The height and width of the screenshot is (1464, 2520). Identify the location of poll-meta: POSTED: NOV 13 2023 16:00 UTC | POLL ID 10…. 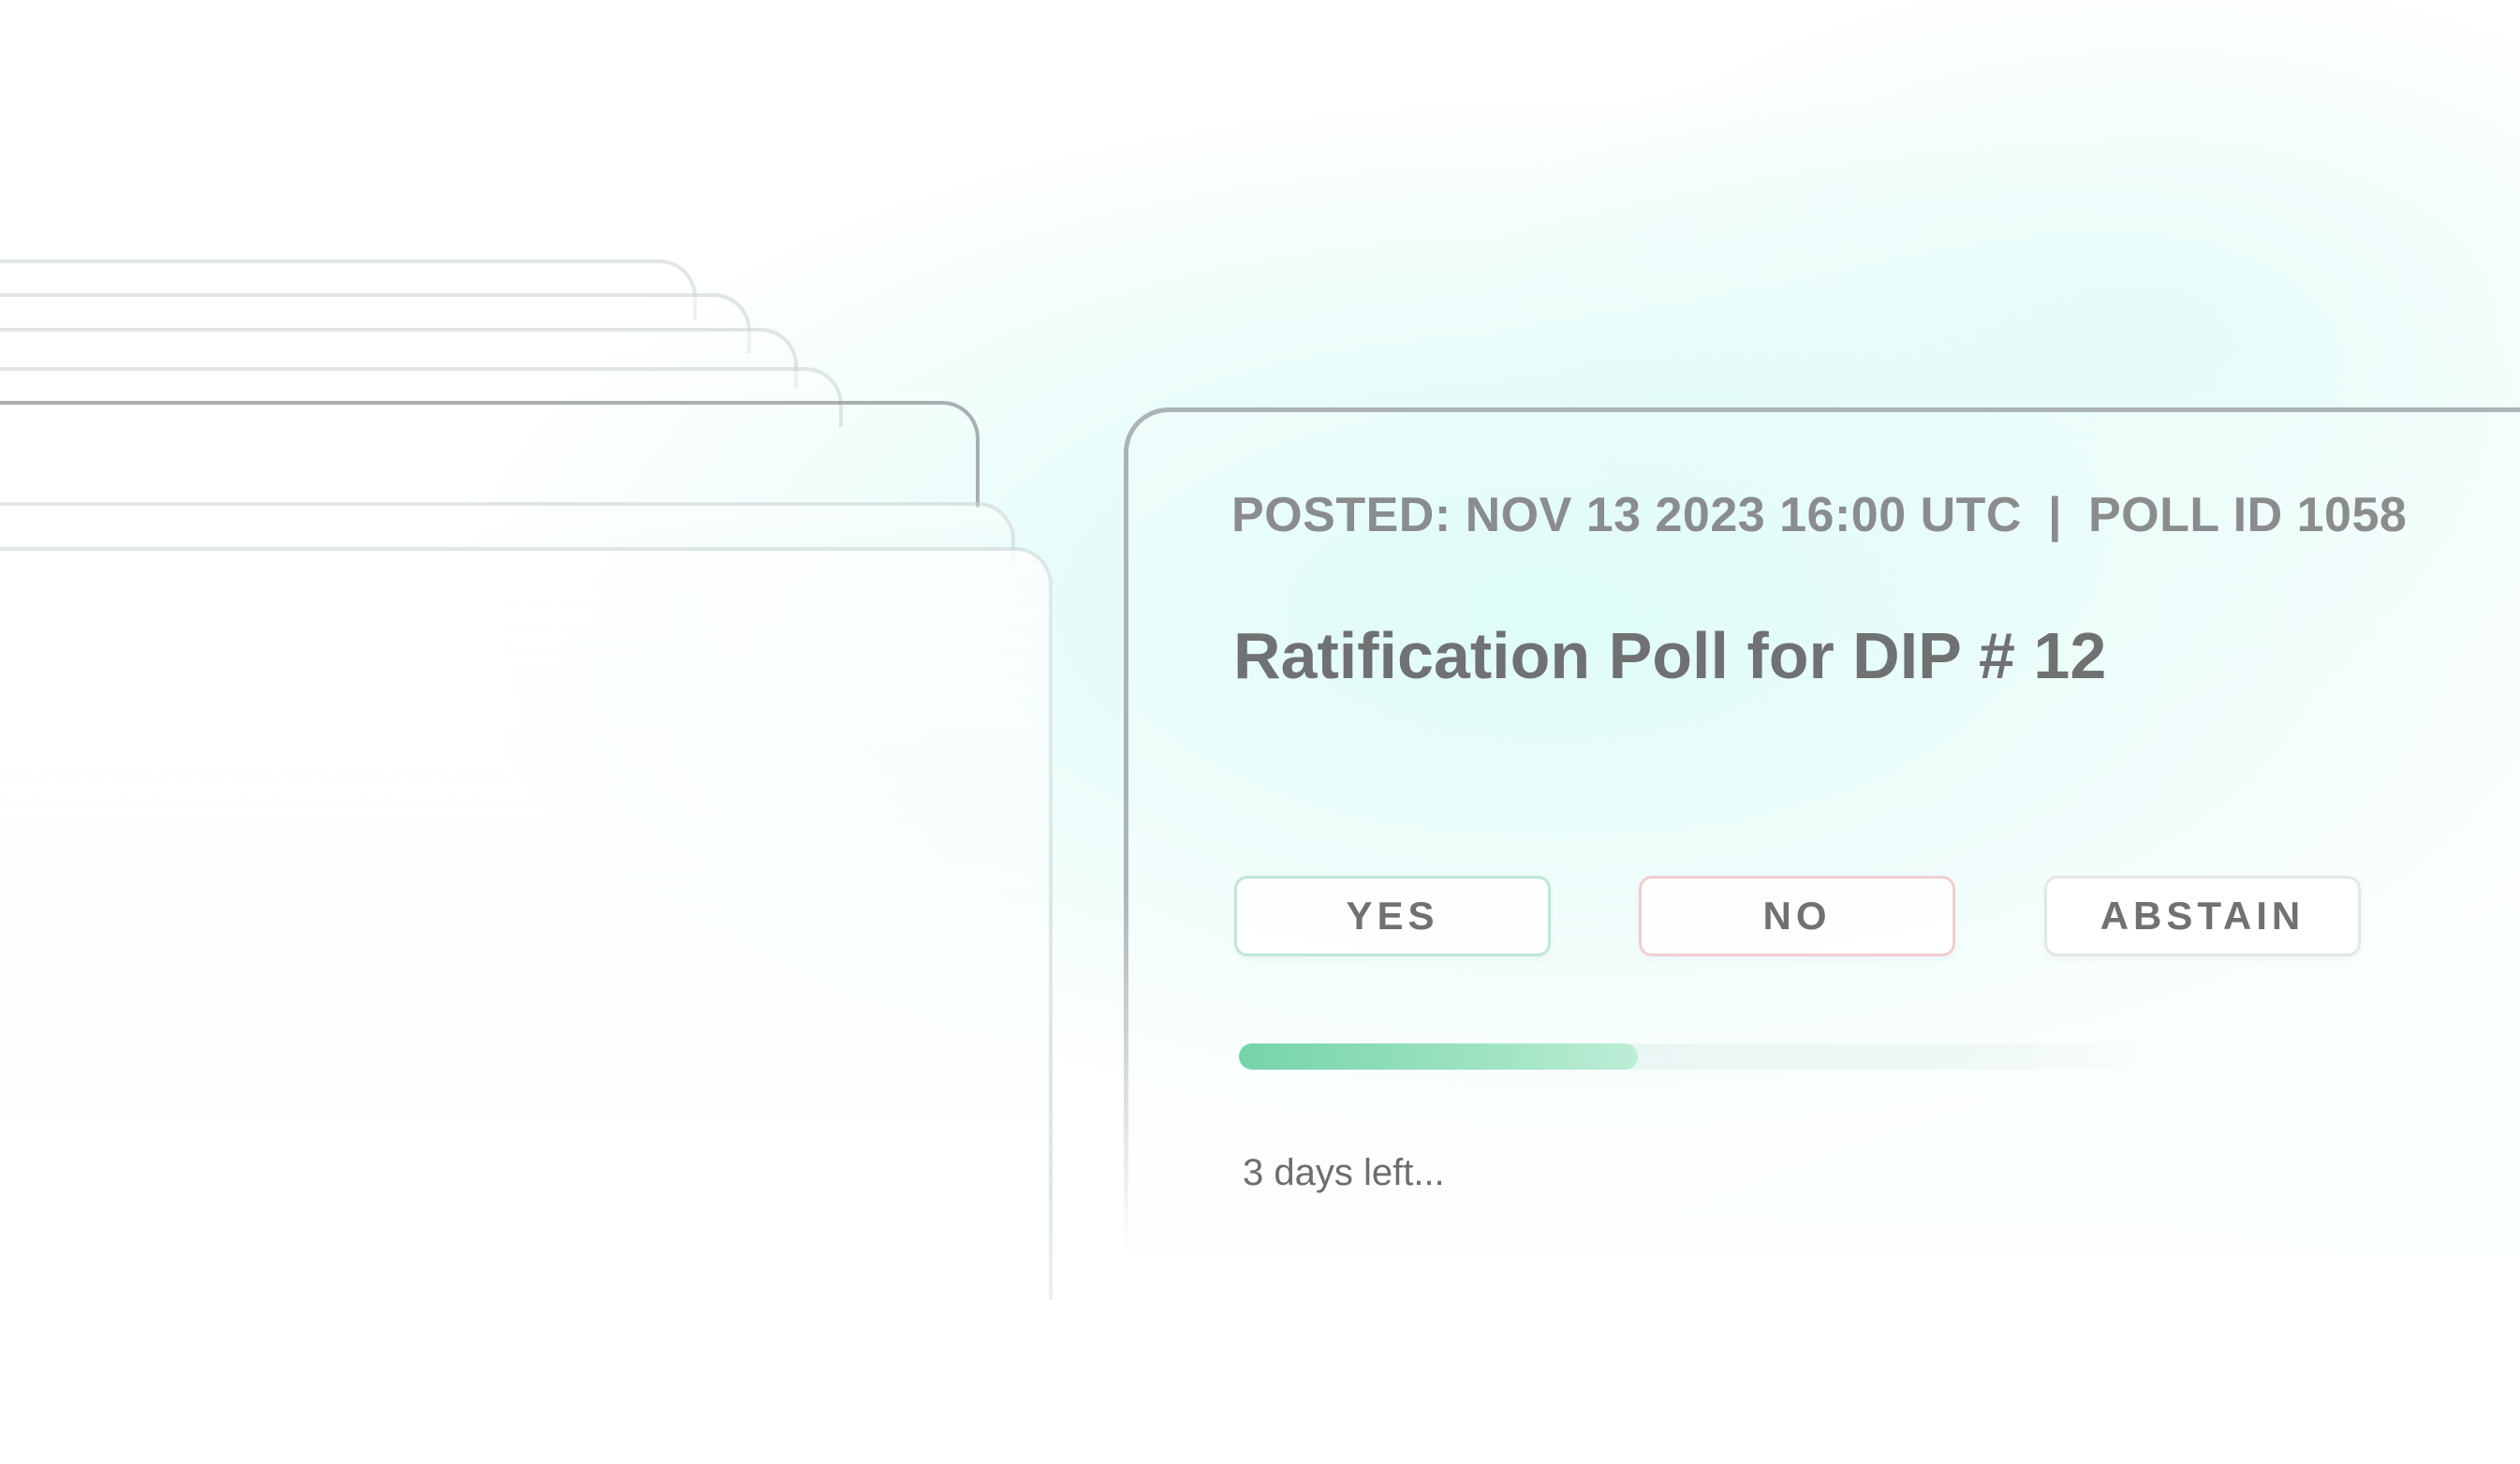
(1819, 515).